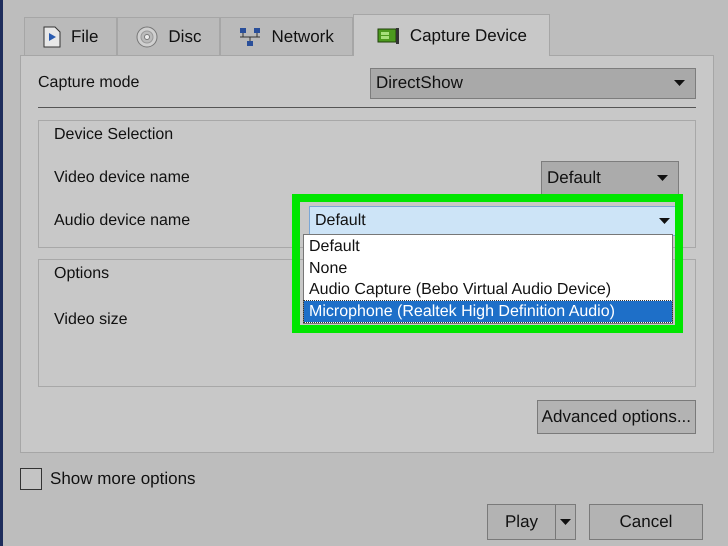 This screenshot has width=728, height=546. Describe the element at coordinates (388, 36) in the screenshot. I see `capture-card-icon` at that location.